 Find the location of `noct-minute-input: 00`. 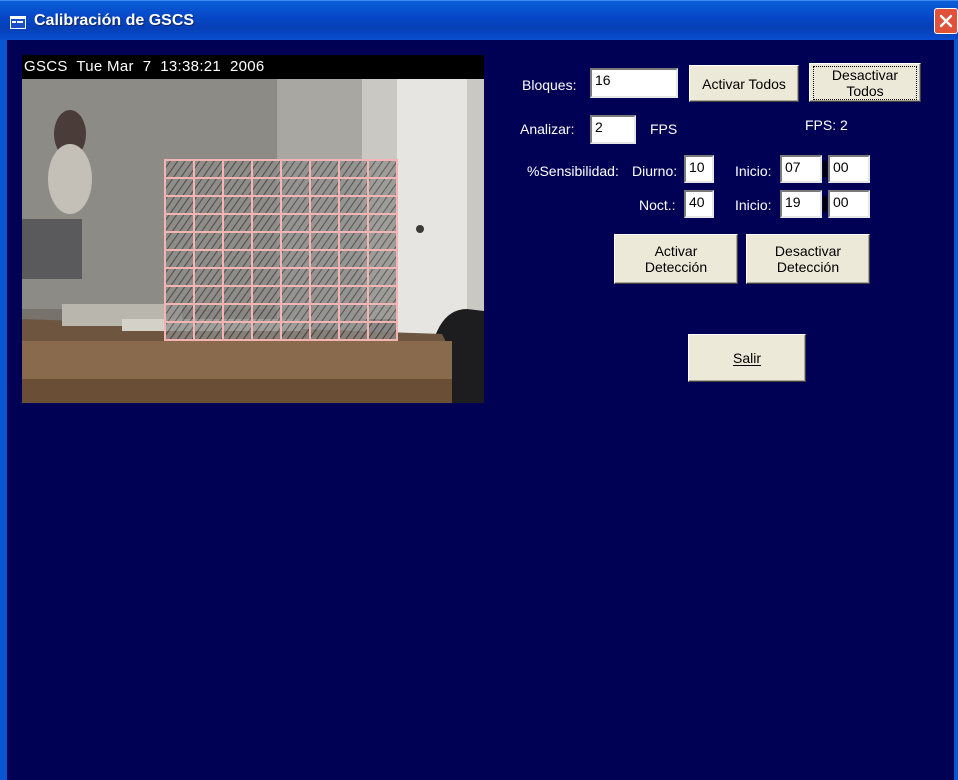

noct-minute-input: 00 is located at coordinates (849, 204).